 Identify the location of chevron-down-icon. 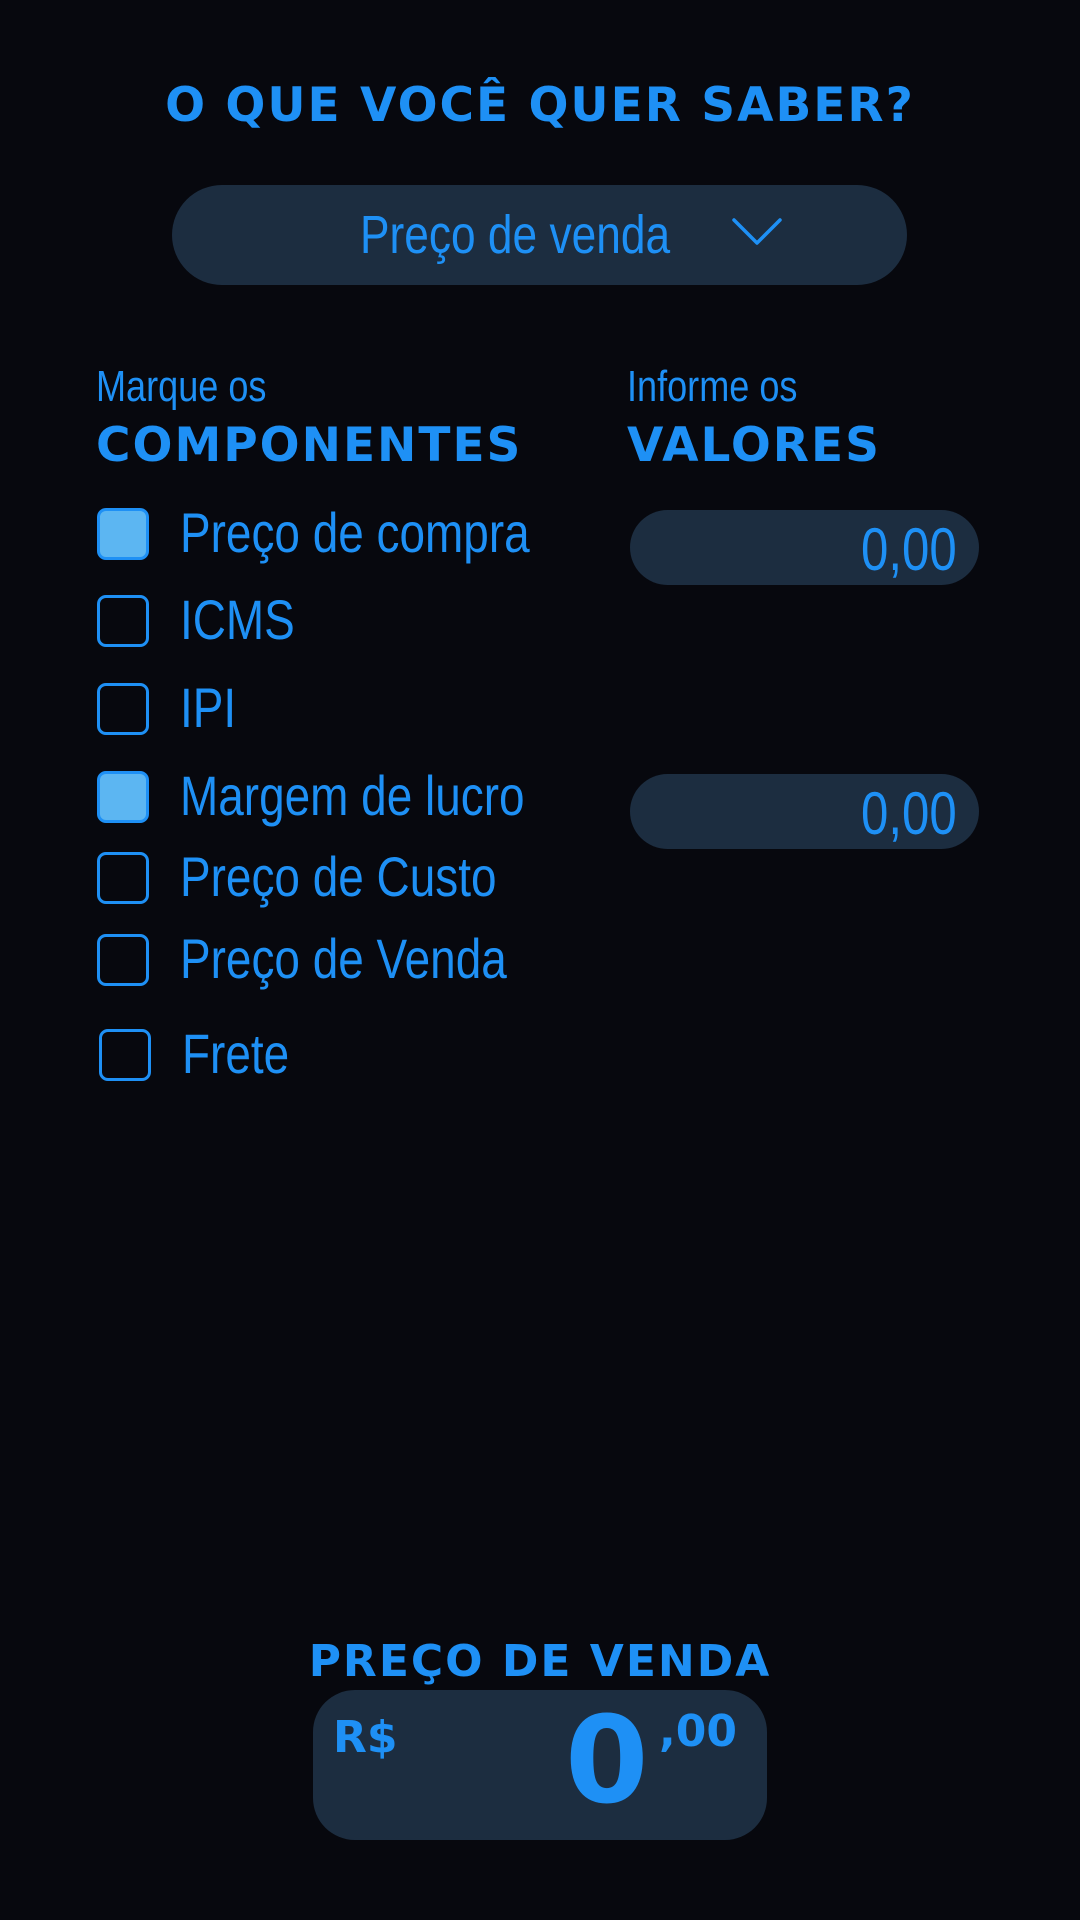
(757, 231).